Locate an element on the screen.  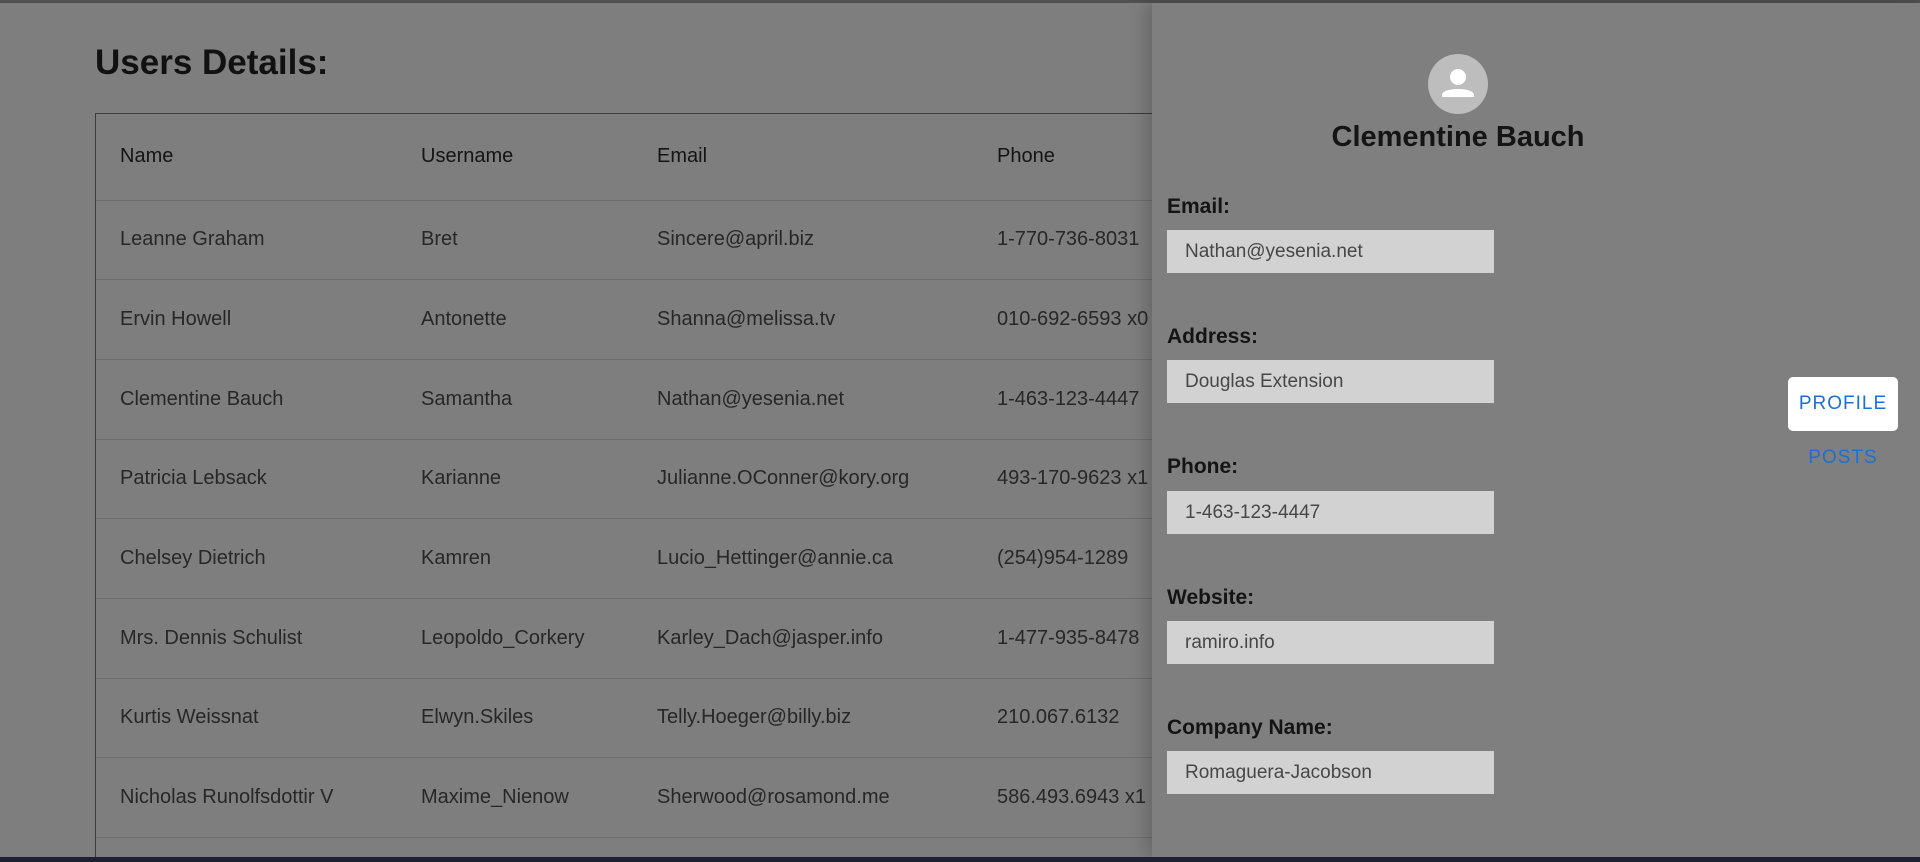
user-name-heading: Clementine Bauch is located at coordinates (1458, 137).